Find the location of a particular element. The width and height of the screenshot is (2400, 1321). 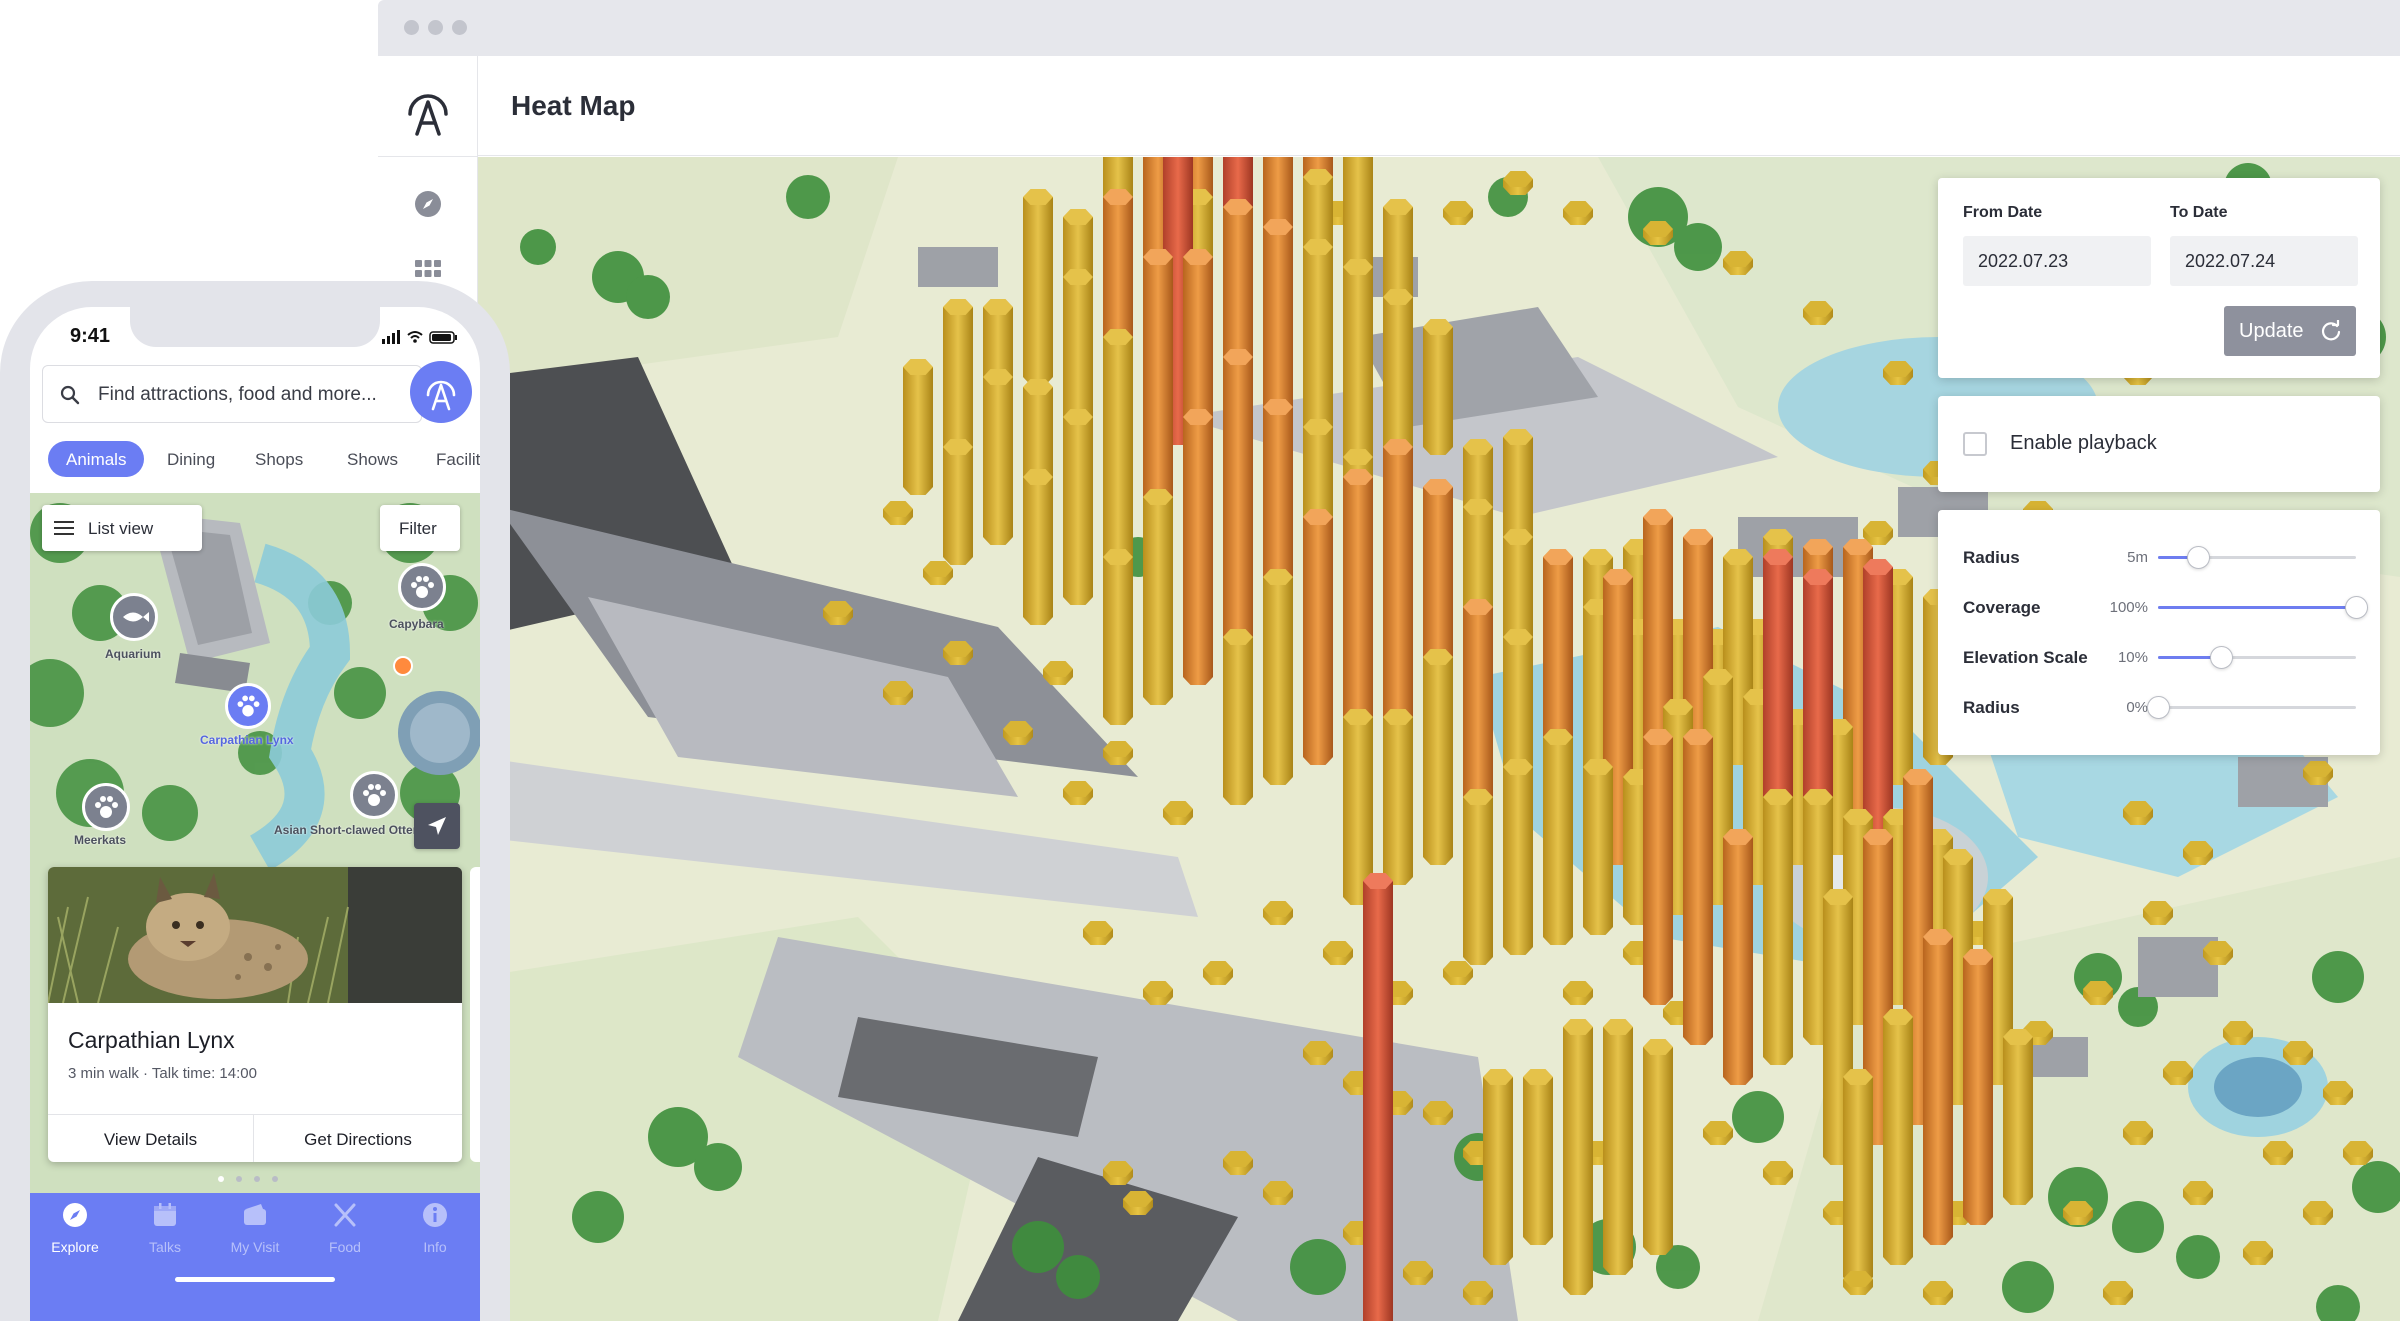

pin-carpathian-lynx is located at coordinates (248, 706).